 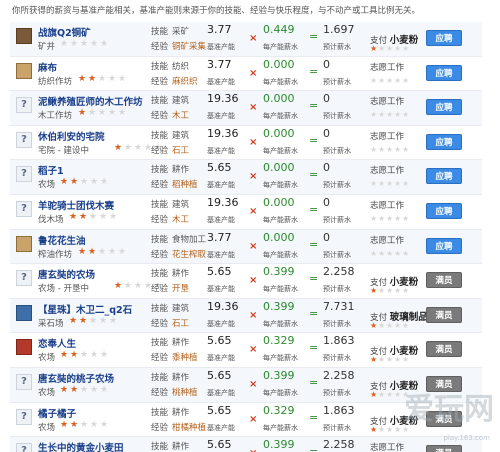 What do you see at coordinates (387, 136) in the screenshot?
I see `volunteer-label: 志愿工作` at bounding box center [387, 136].